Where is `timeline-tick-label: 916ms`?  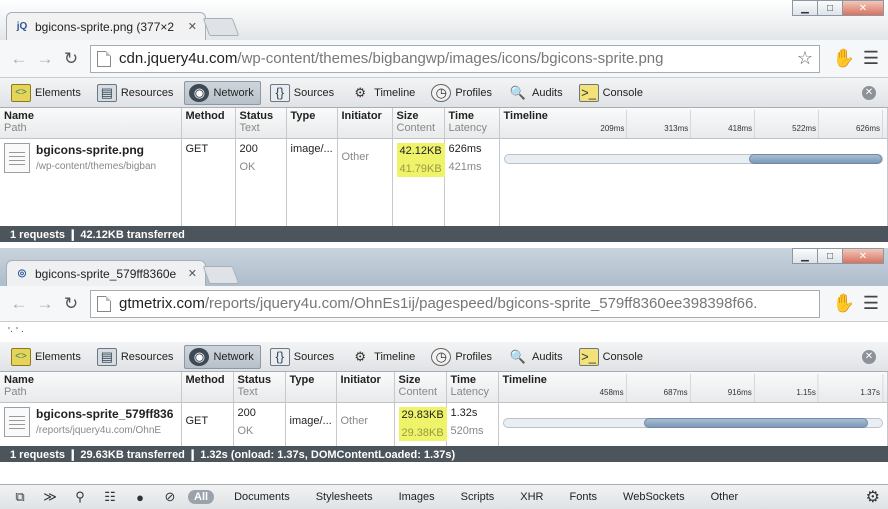
timeline-tick-label: 916ms is located at coordinates (741, 388).